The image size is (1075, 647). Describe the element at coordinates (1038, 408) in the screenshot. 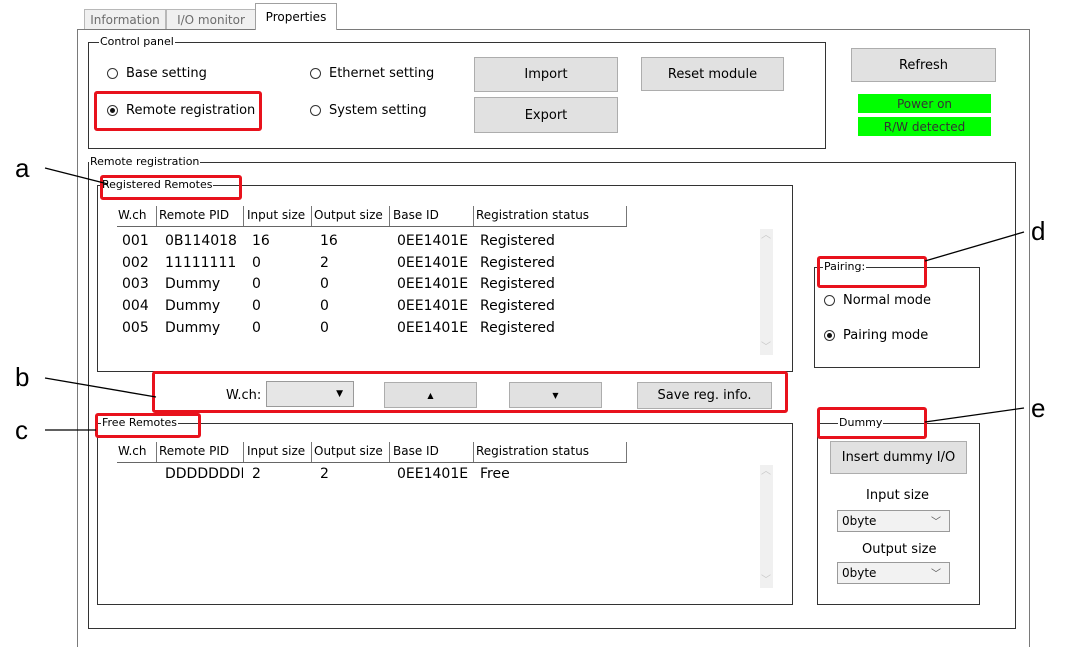

I see `annotation-label-e: e` at that location.